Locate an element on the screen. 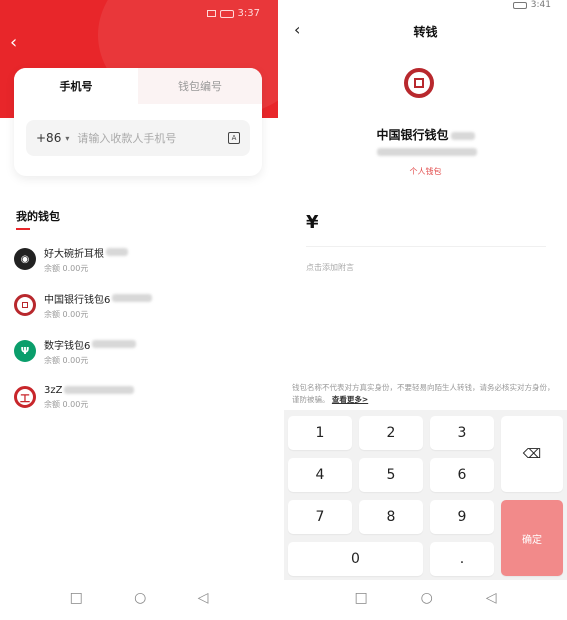 The height and width of the screenshot is (620, 567). wallet-number is located at coordinates (425, 153).